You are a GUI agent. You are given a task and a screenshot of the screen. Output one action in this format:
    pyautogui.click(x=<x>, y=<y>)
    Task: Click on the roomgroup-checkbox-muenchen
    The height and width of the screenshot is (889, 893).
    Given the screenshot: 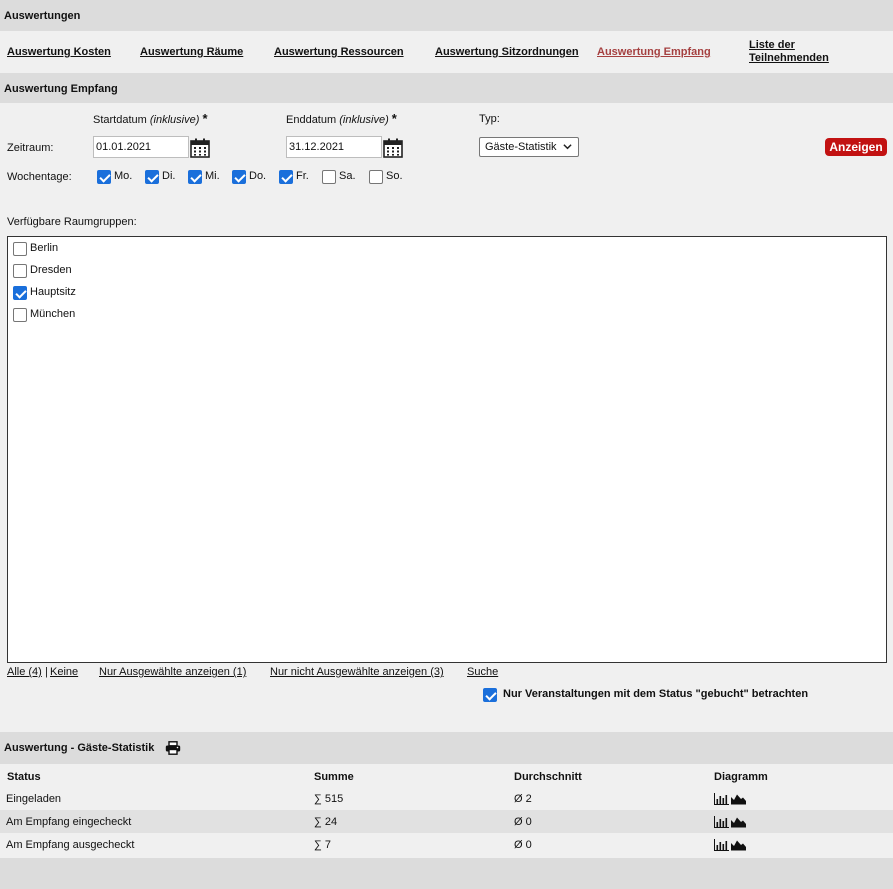 What is the action you would take?
    pyautogui.click(x=20, y=315)
    